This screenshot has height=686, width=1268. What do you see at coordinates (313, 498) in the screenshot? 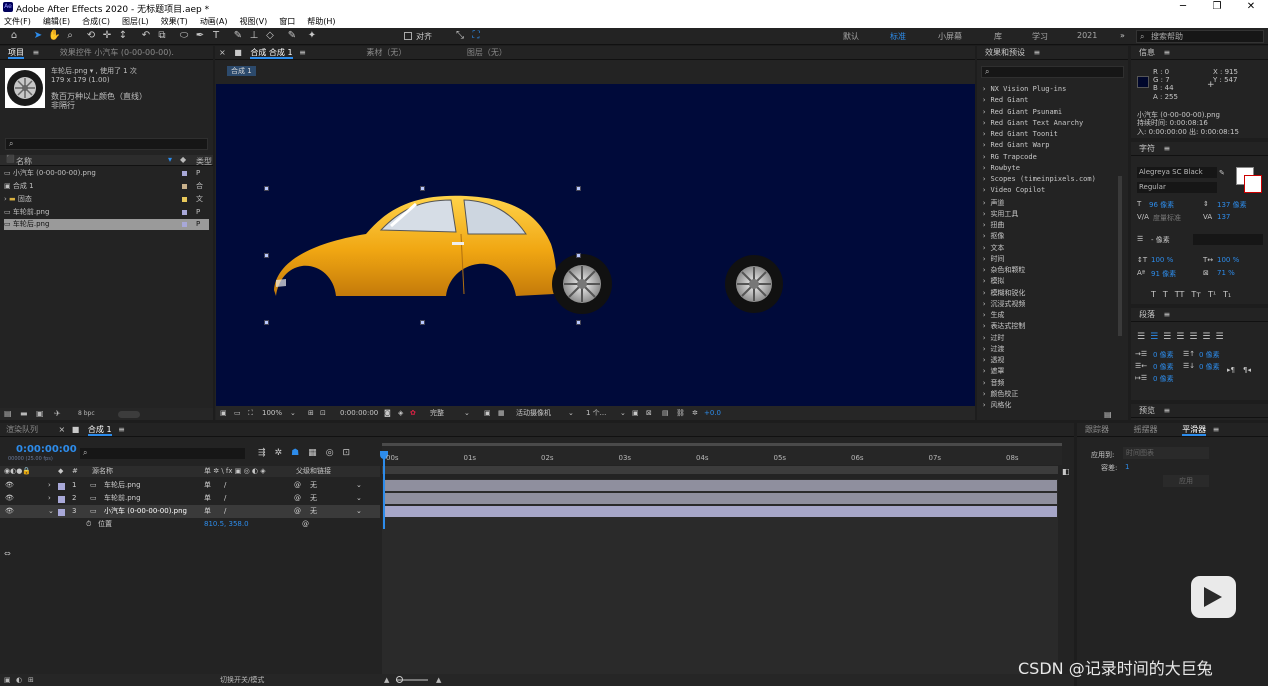
I see `parent-select: 无` at bounding box center [313, 498].